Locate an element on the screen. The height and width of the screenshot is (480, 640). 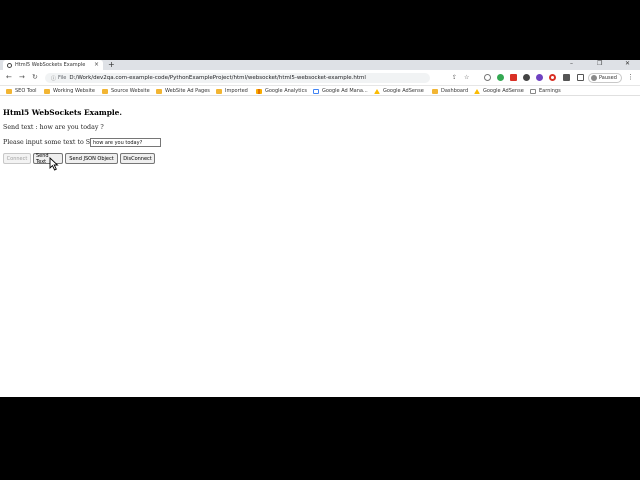
minimize-button: – is located at coordinates (571, 64).